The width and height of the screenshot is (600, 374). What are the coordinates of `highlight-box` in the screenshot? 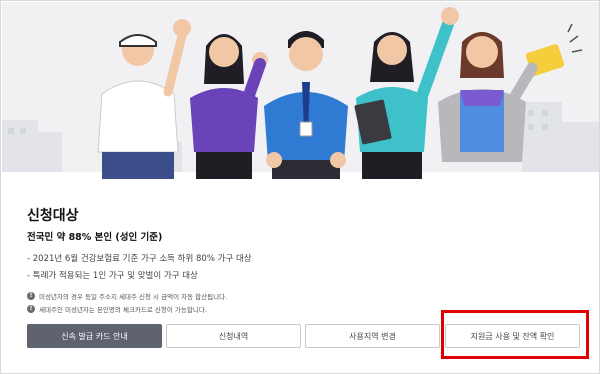 It's located at (515, 334).